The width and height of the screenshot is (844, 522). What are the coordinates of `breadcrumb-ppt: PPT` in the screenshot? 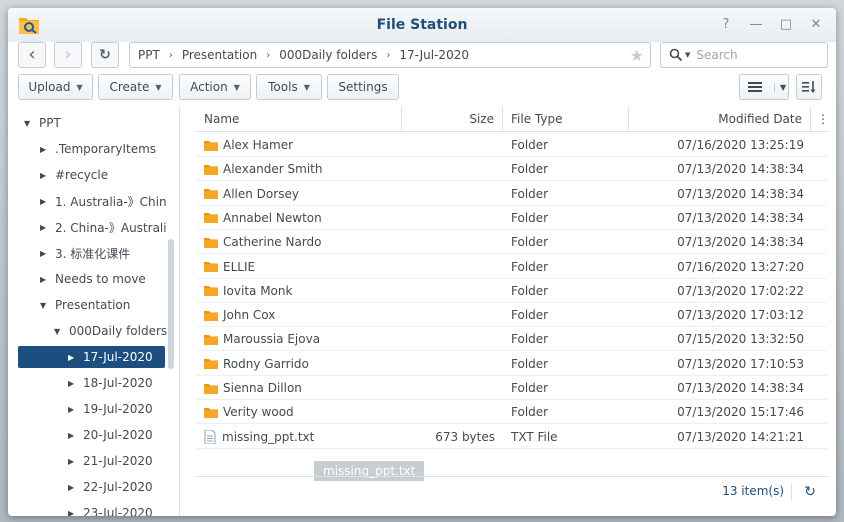 It's located at (149, 55).